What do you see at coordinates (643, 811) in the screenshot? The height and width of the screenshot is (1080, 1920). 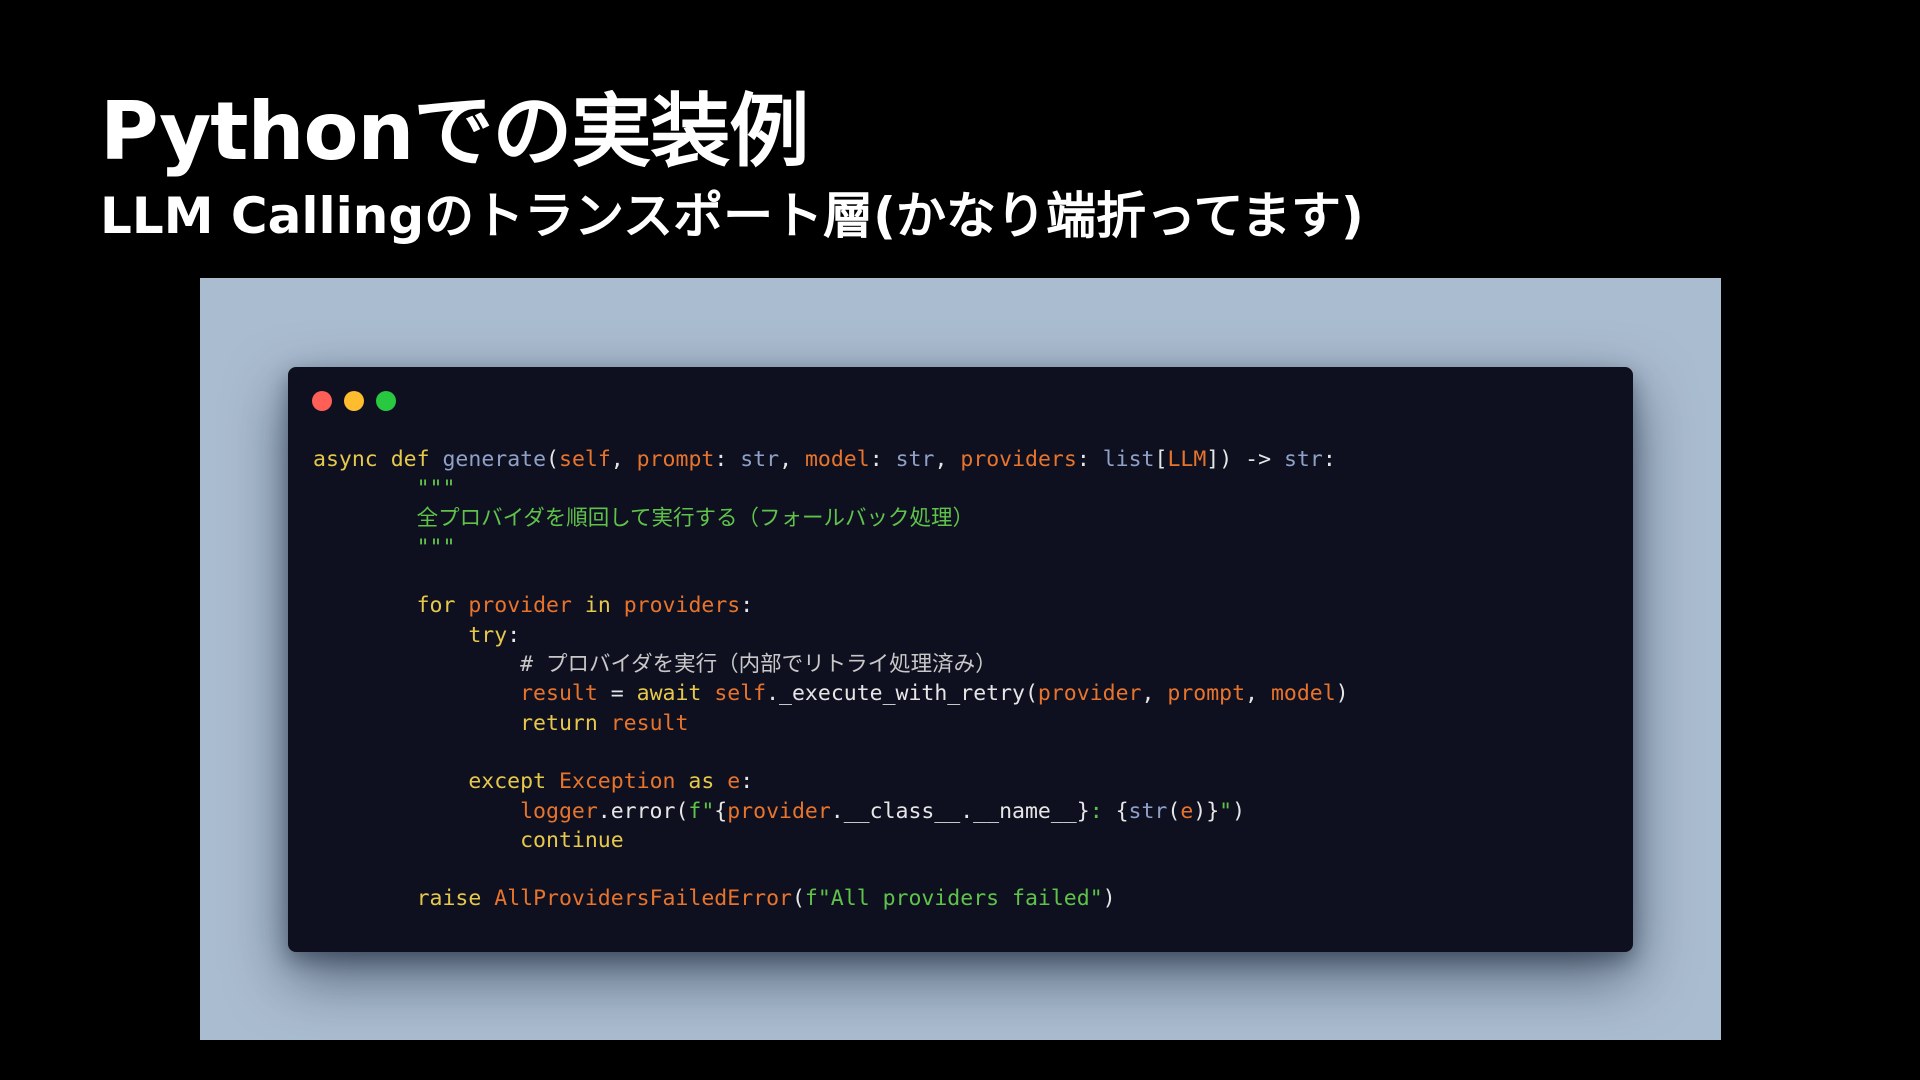 I see `code-token: .error(` at bounding box center [643, 811].